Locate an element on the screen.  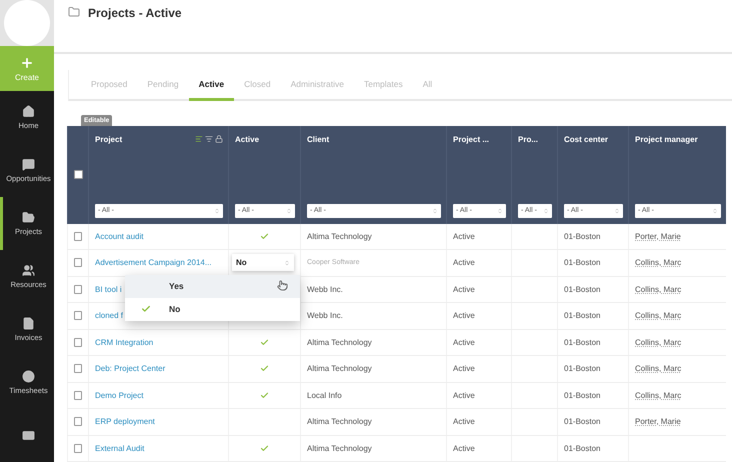
dropdown-option: No is located at coordinates (212, 309).